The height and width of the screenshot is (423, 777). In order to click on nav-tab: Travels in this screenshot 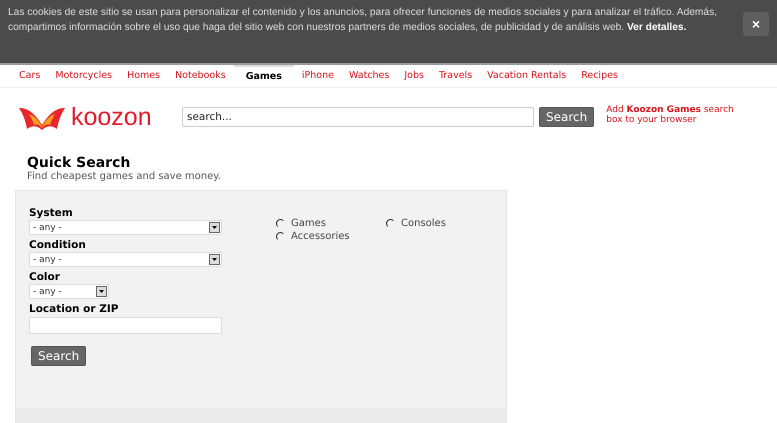, I will do `click(456, 76)`.